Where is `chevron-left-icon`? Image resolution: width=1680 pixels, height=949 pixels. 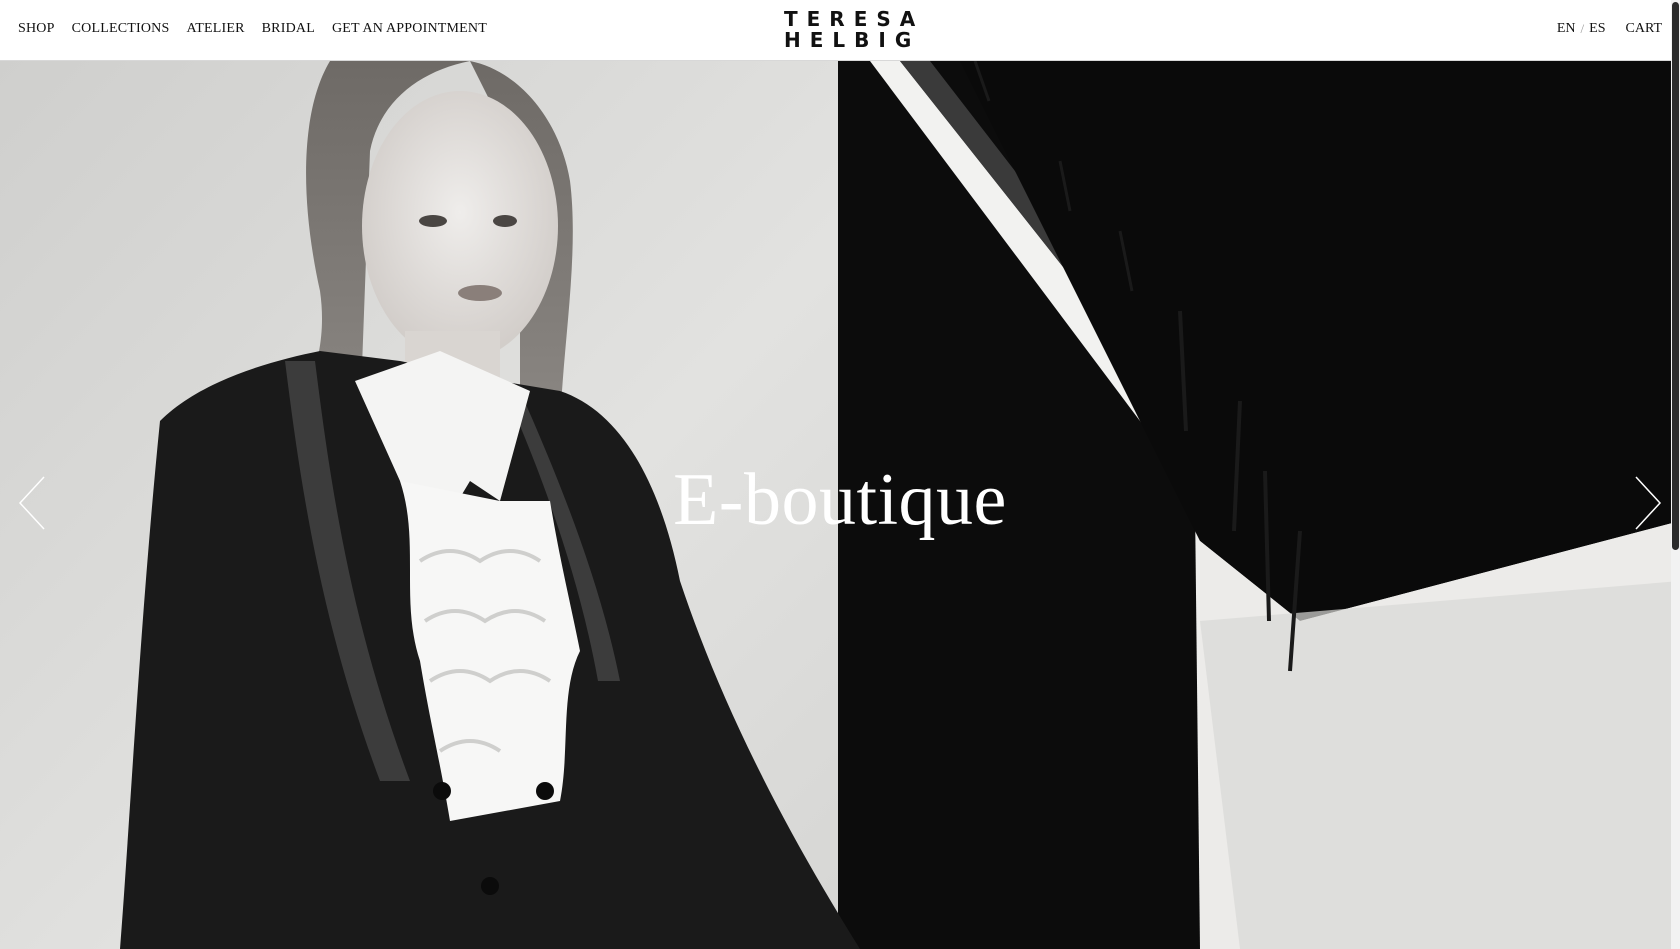 chevron-left-icon is located at coordinates (31, 503).